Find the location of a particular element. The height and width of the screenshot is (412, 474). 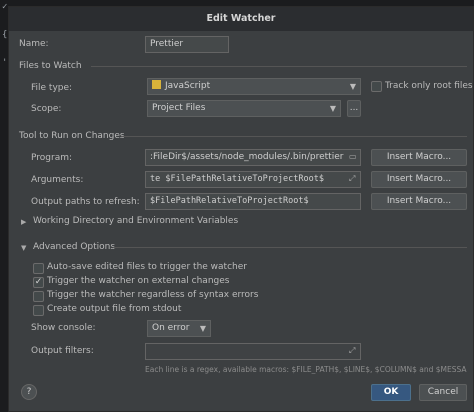

show-console-label: Show console: is located at coordinates (63, 328).